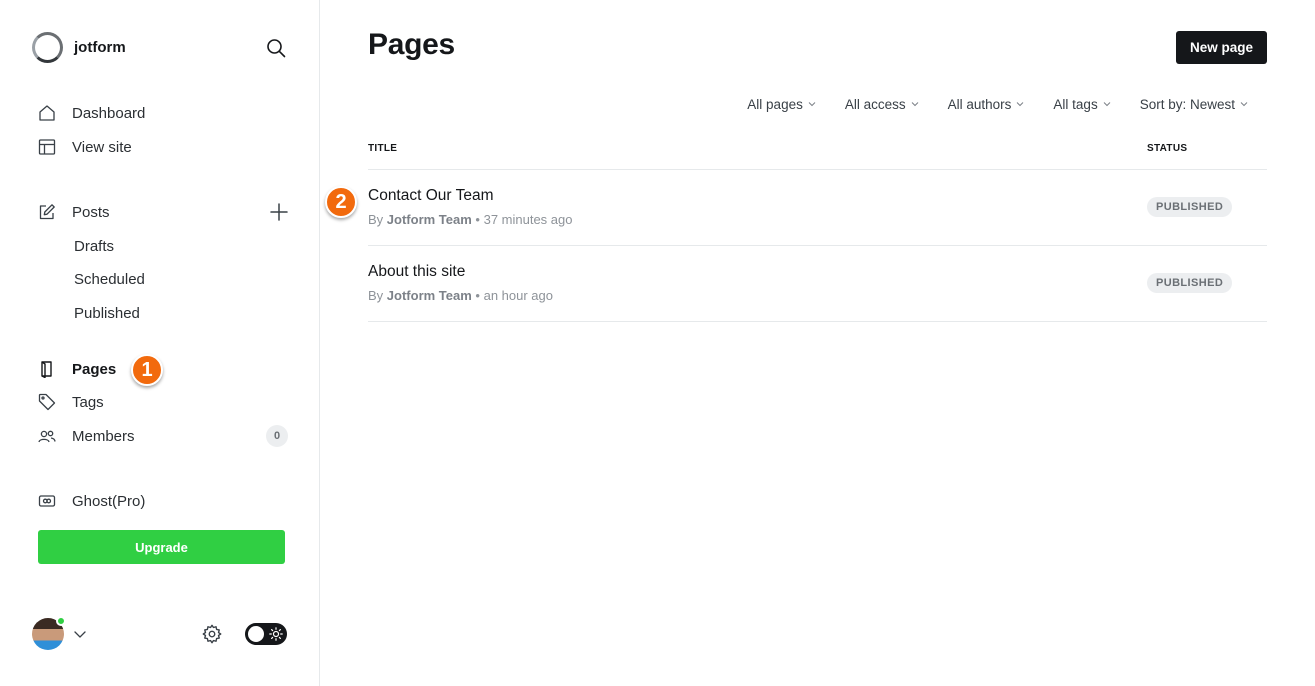 Image resolution: width=1315 pixels, height=686 pixels. Describe the element at coordinates (103, 436) in the screenshot. I see `sidebar-item-label: Members` at that location.